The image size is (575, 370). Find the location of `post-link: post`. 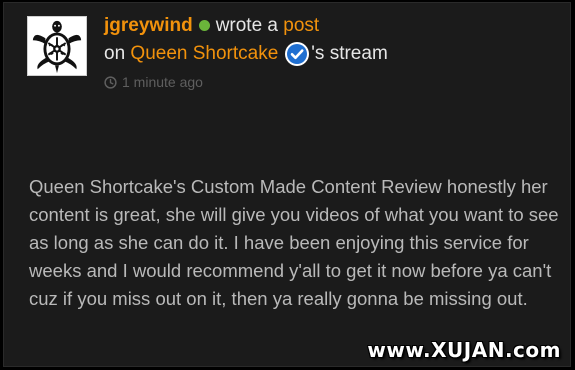

post-link: post is located at coordinates (301, 25).